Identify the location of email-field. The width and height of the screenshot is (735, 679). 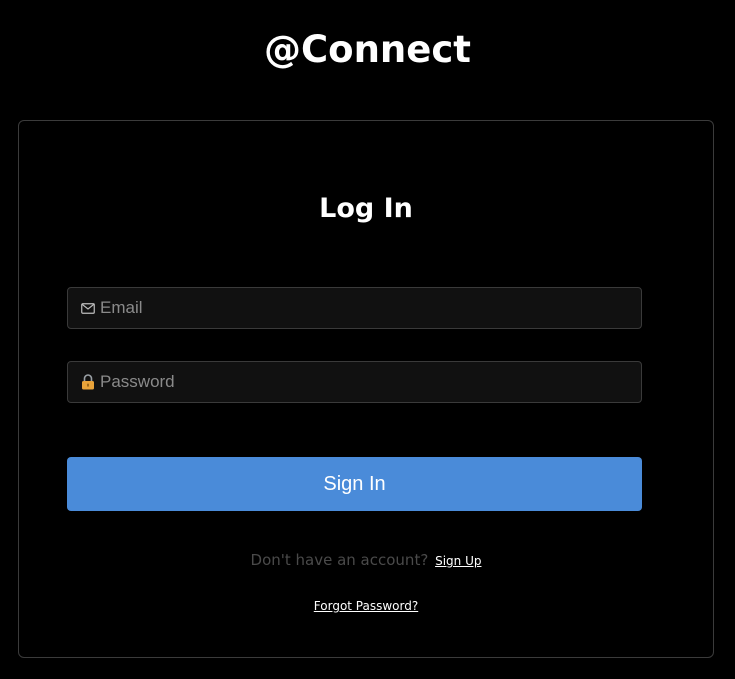
(354, 308).